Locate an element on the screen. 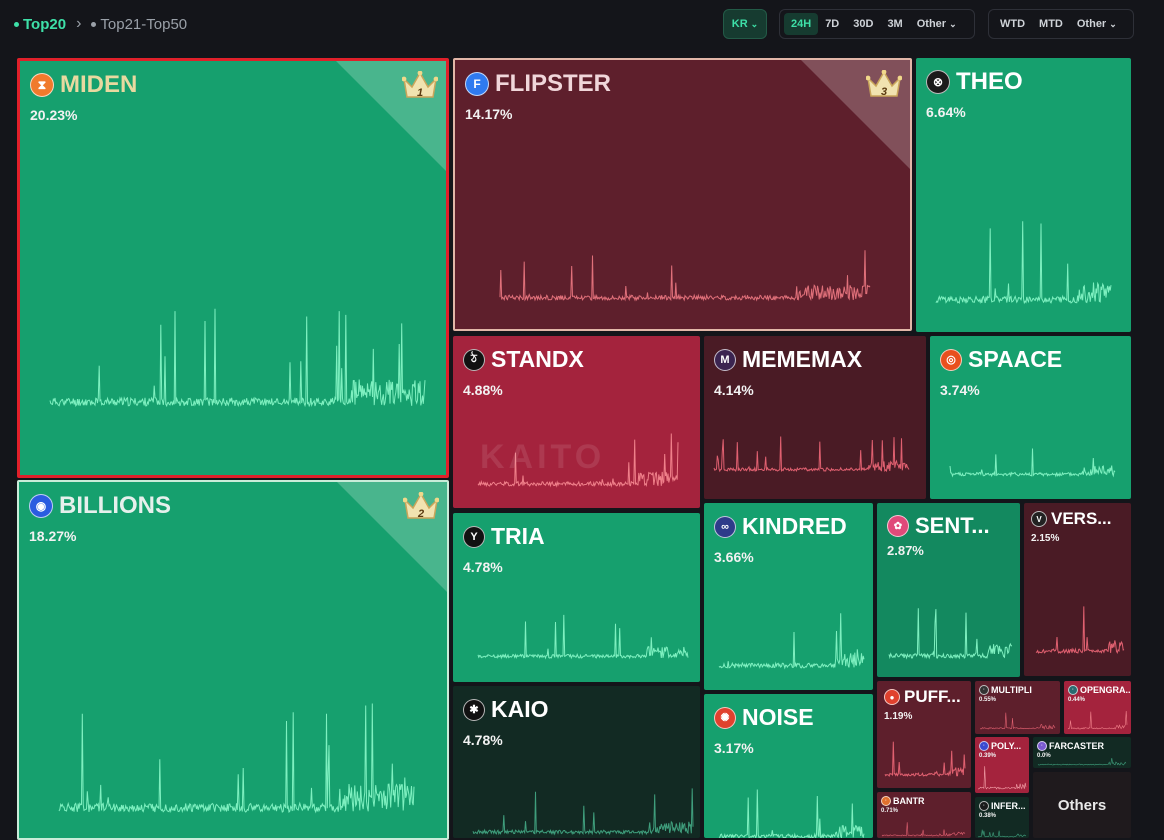 Image resolution: width=1164 pixels, height=840 pixels. inactive-dot-icon is located at coordinates (94, 25).